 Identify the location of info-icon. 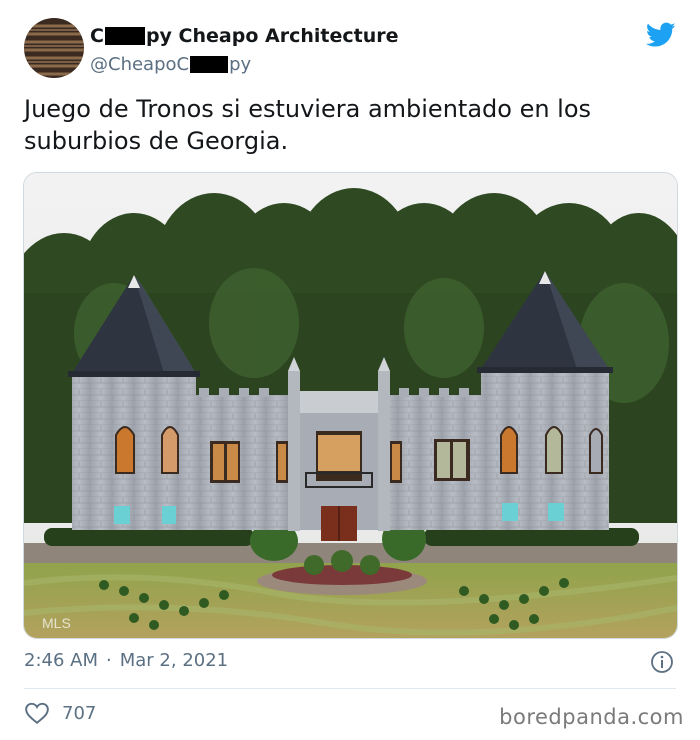
(662, 662).